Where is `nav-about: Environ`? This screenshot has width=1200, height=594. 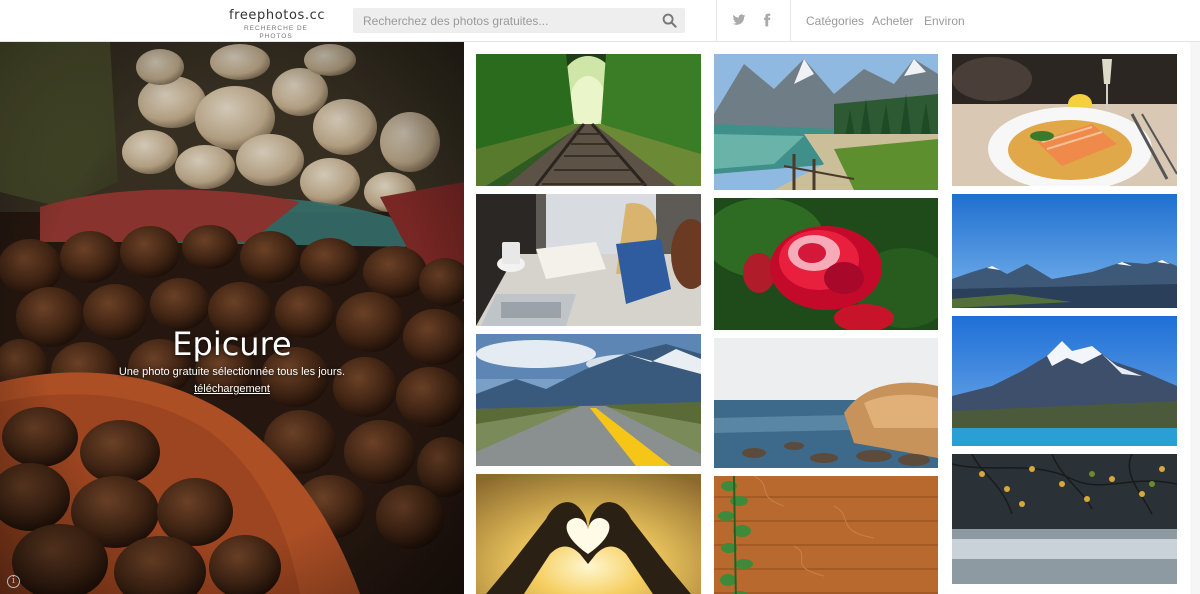 nav-about: Environ is located at coordinates (944, 21).